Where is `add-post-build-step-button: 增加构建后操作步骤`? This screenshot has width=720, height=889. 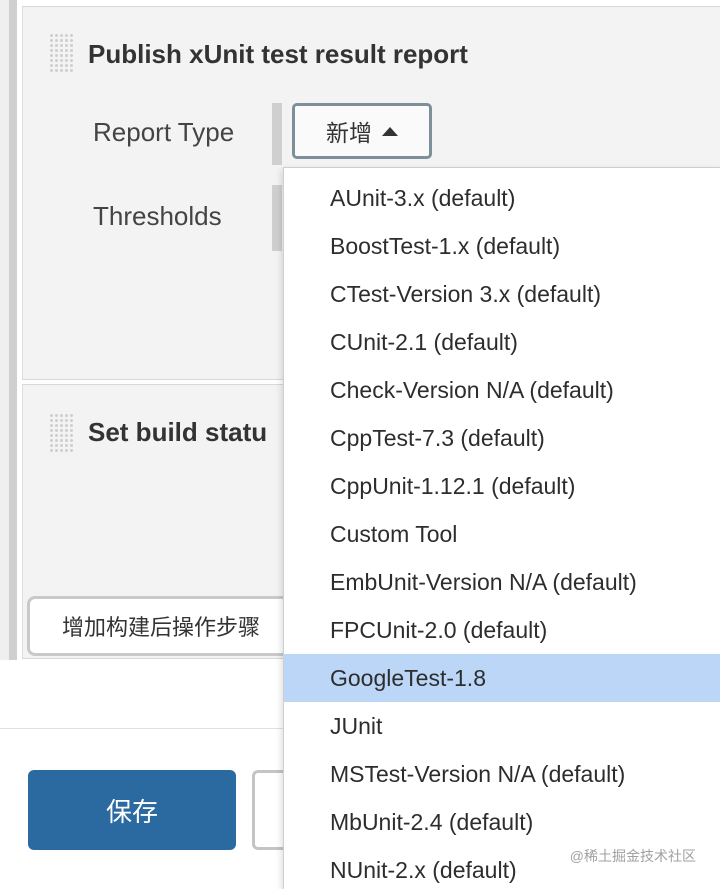
add-post-build-step-button: 增加构建后操作步骤 is located at coordinates (172, 626).